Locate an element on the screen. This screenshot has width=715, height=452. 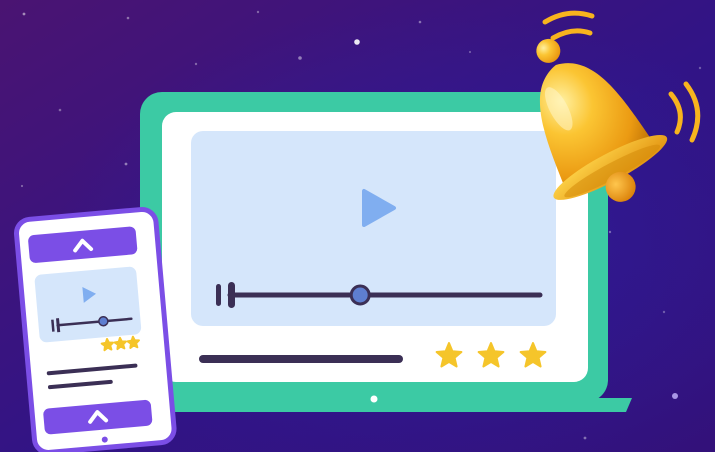
phone is located at coordinates (95, 329).